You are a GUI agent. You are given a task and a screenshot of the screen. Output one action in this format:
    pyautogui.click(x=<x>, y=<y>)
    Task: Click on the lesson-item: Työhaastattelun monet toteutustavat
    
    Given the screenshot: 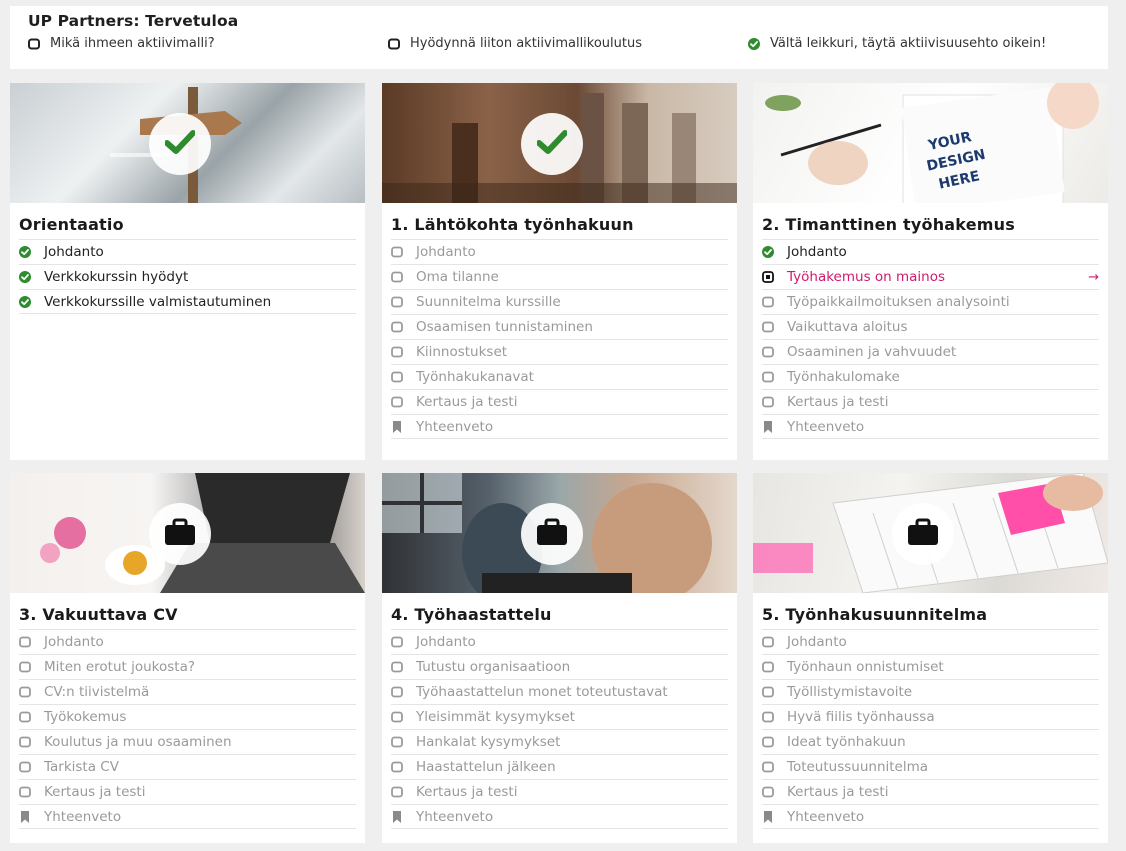 What is the action you would take?
    pyautogui.click(x=559, y=691)
    